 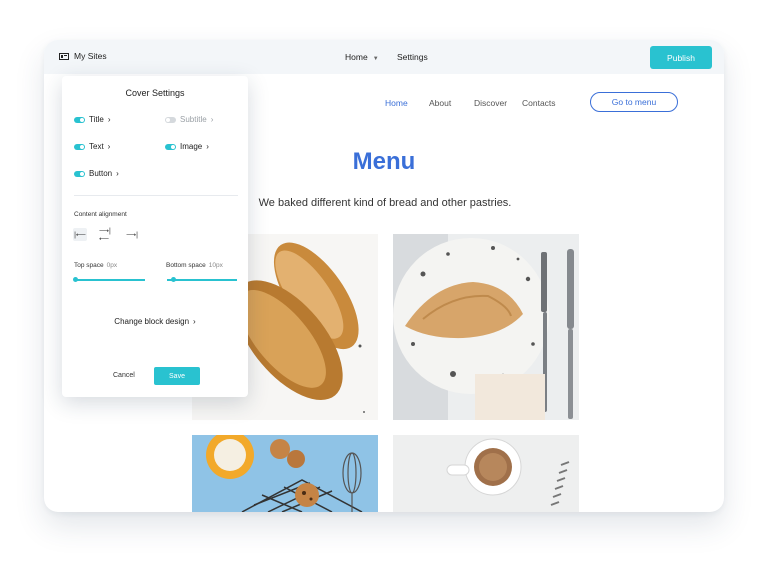 What do you see at coordinates (440, 103) in the screenshot?
I see `site-nav-about: About` at bounding box center [440, 103].